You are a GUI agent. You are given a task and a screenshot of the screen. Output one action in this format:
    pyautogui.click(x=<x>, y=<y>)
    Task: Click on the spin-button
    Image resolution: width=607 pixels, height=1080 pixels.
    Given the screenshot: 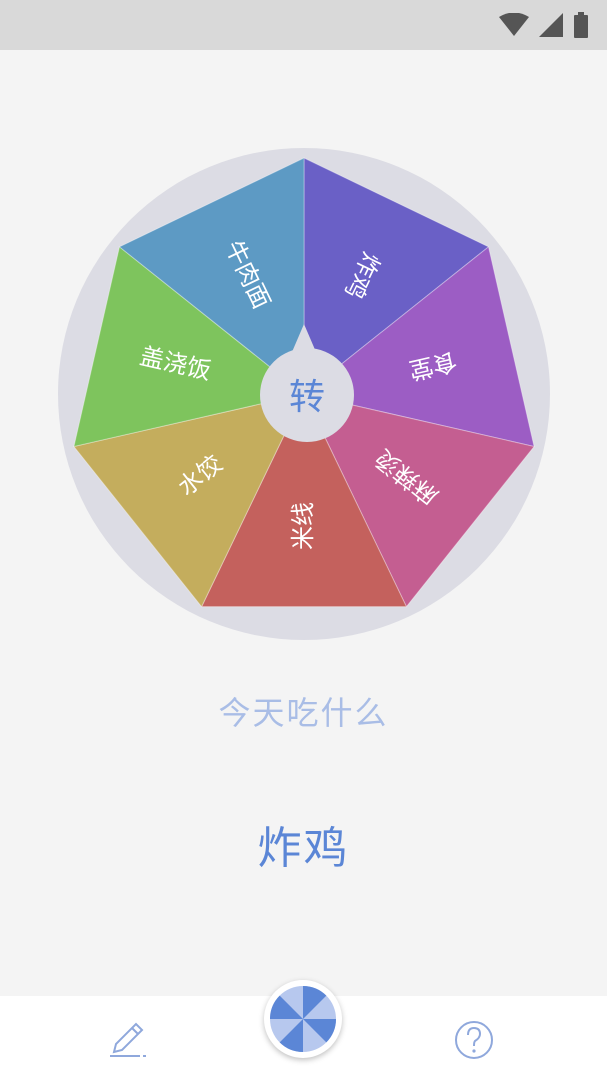 What is the action you would take?
    pyautogui.click(x=303, y=1019)
    